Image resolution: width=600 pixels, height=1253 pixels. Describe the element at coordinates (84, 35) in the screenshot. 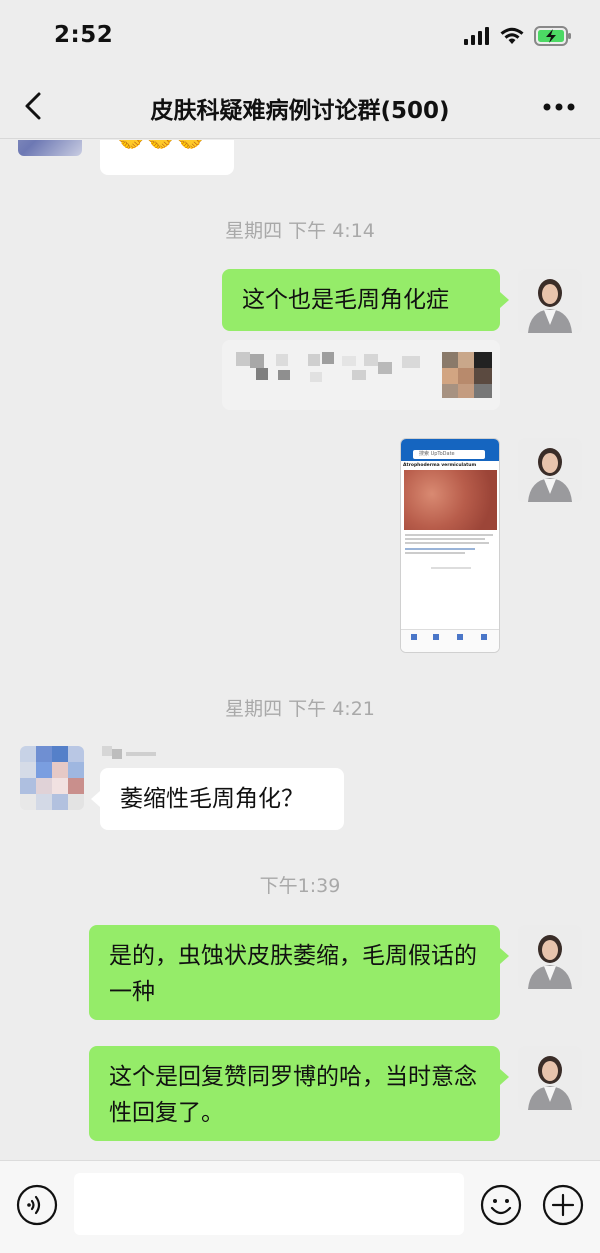

I see `status-time: 2:52` at that location.